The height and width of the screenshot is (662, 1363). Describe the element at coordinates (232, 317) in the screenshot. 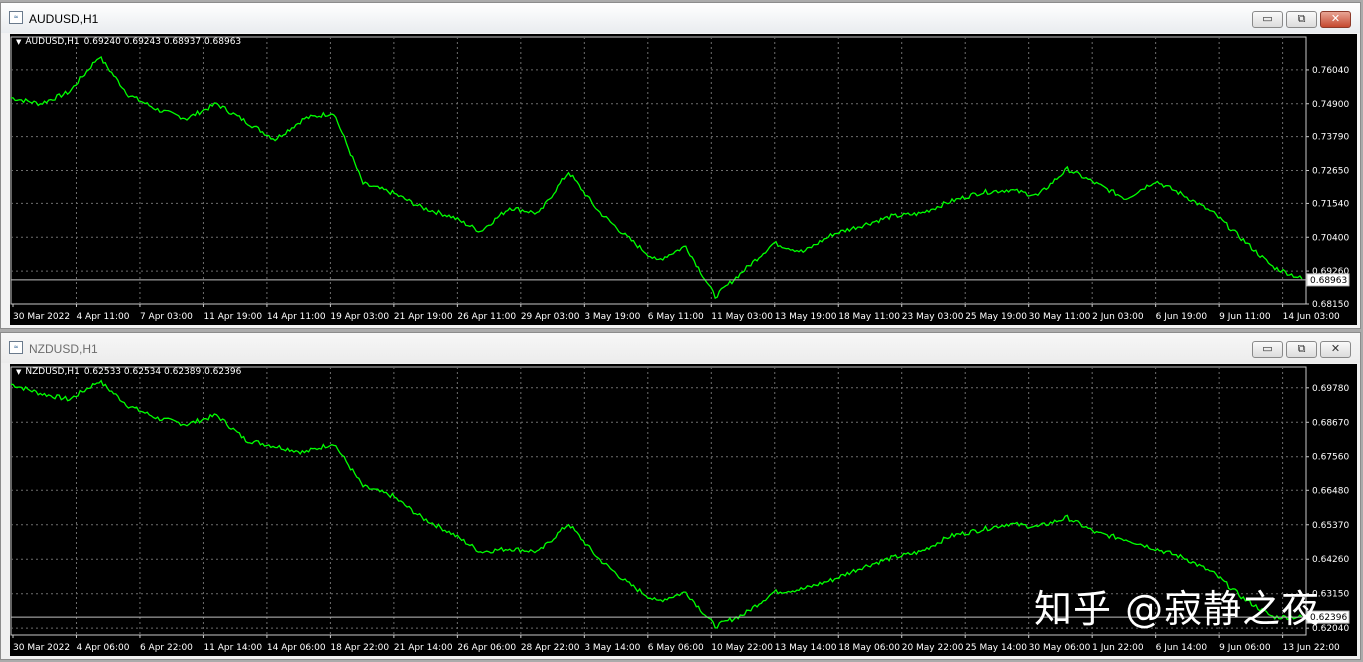

I see `x-tick-label: 11 Apr 19:00` at that location.